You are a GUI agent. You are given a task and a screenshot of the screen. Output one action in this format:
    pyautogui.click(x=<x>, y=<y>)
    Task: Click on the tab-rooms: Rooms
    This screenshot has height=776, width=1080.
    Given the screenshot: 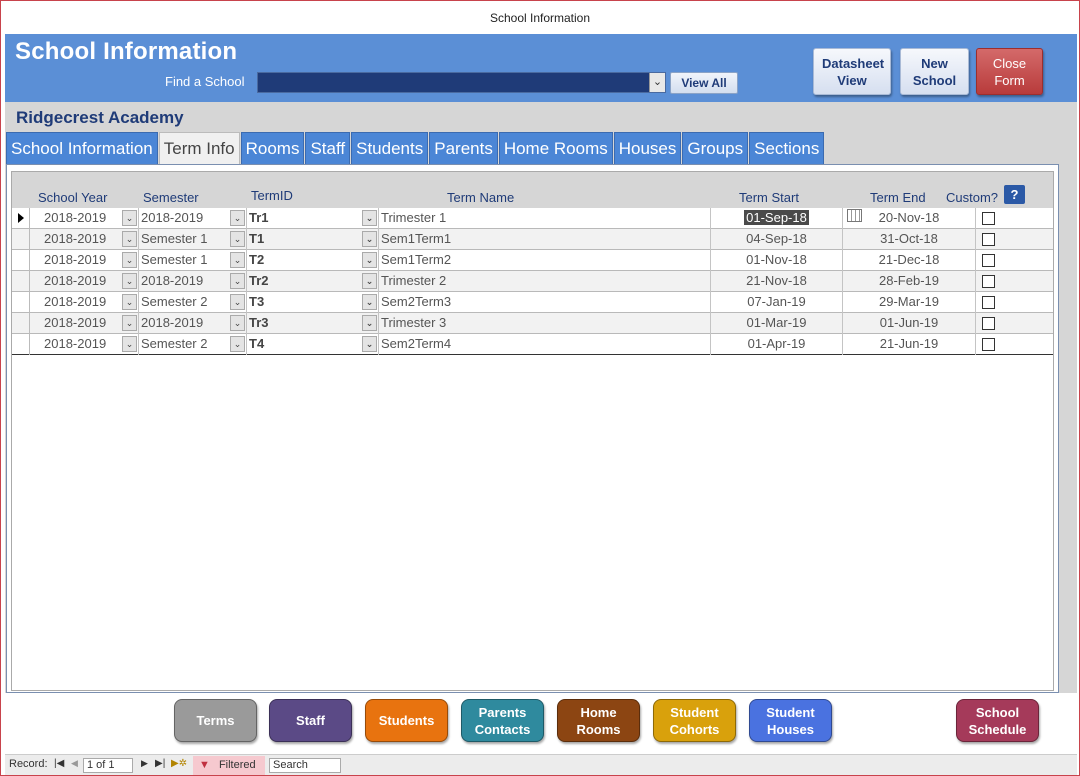 What is the action you would take?
    pyautogui.click(x=272, y=148)
    